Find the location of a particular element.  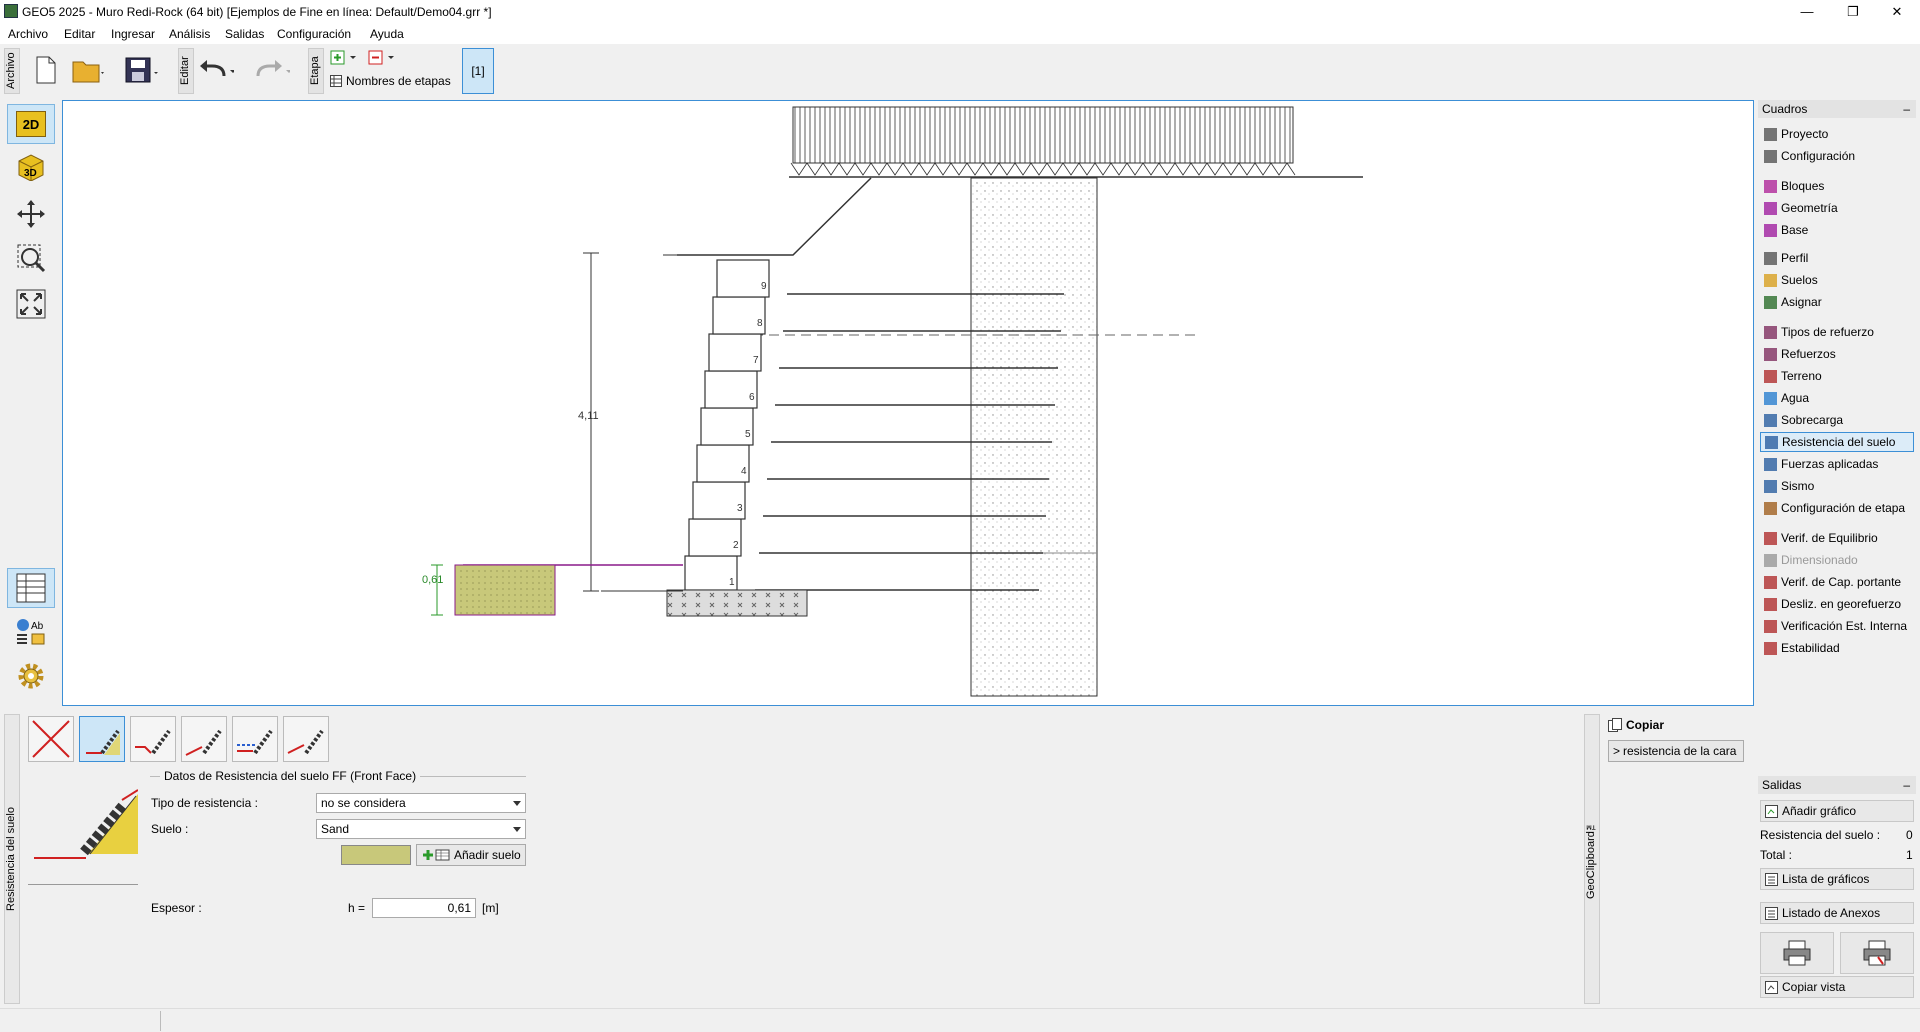

zoom-tool is located at coordinates (31, 258).